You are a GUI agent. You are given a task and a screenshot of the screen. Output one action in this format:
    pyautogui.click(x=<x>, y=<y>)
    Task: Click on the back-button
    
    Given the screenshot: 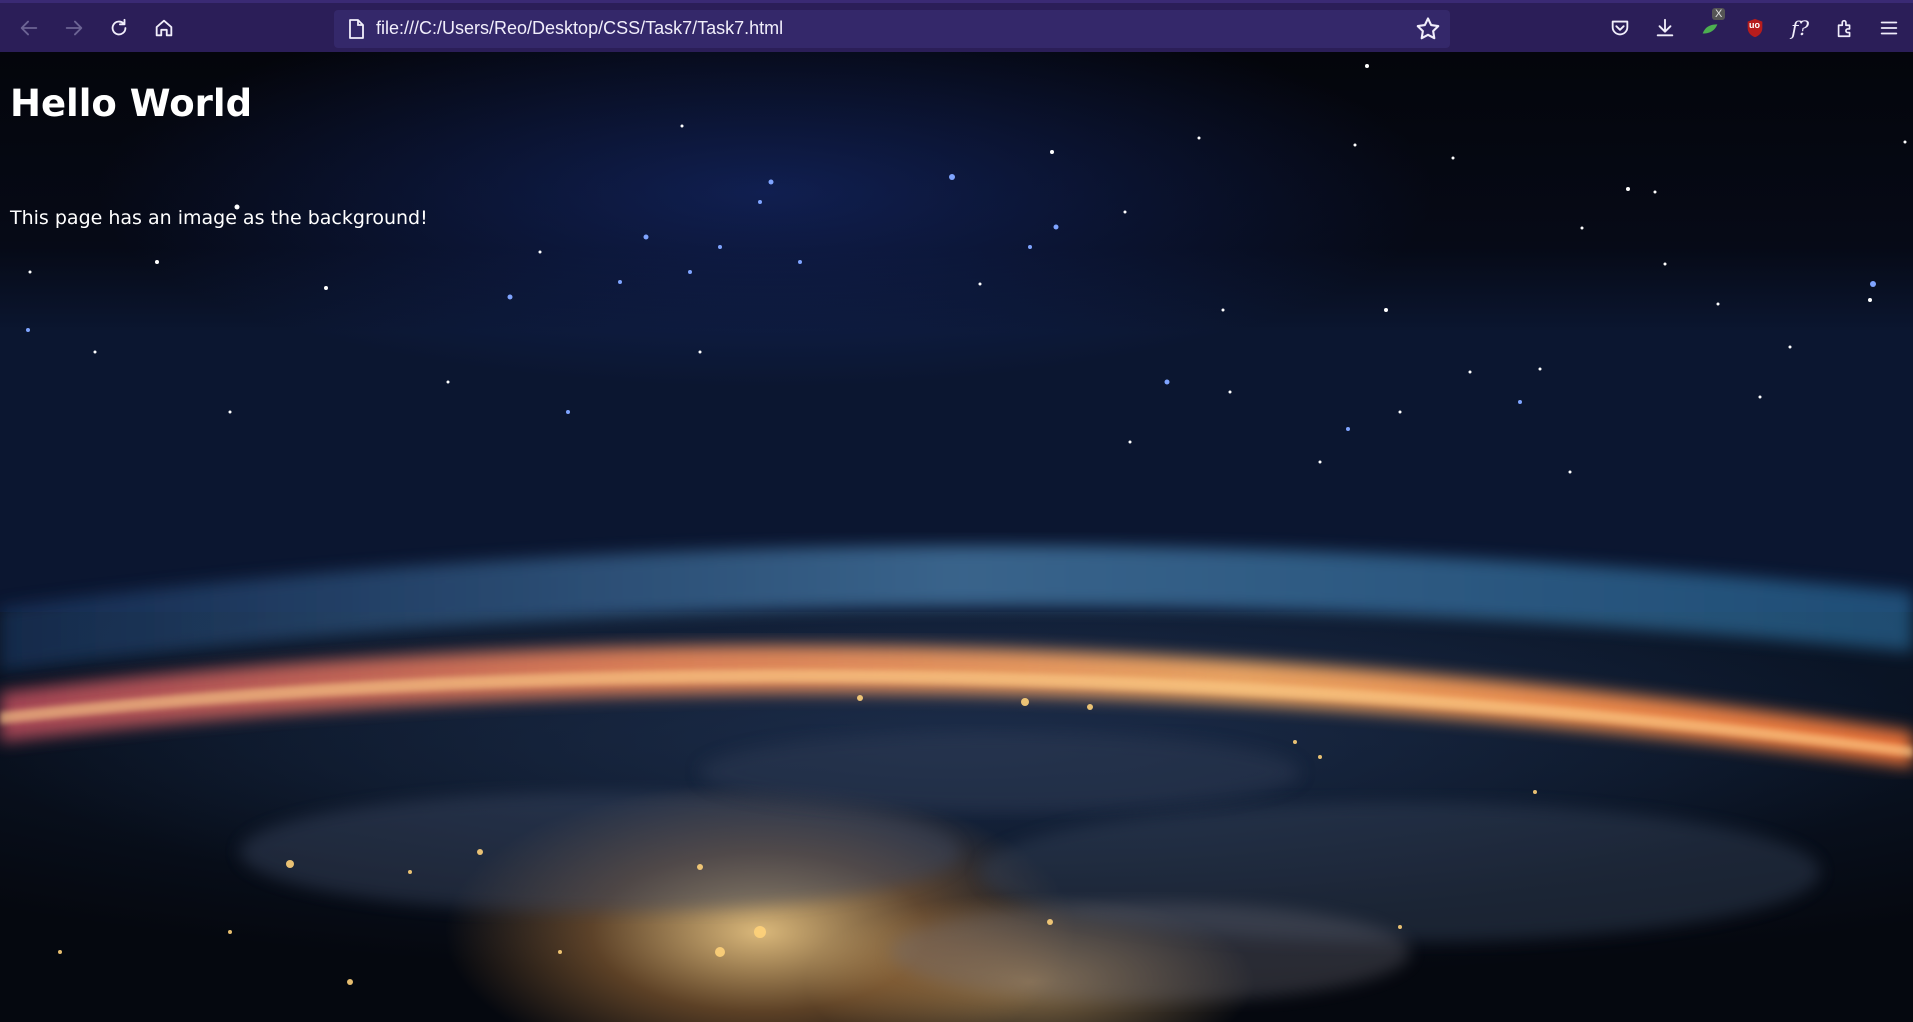 What is the action you would take?
    pyautogui.click(x=29, y=28)
    